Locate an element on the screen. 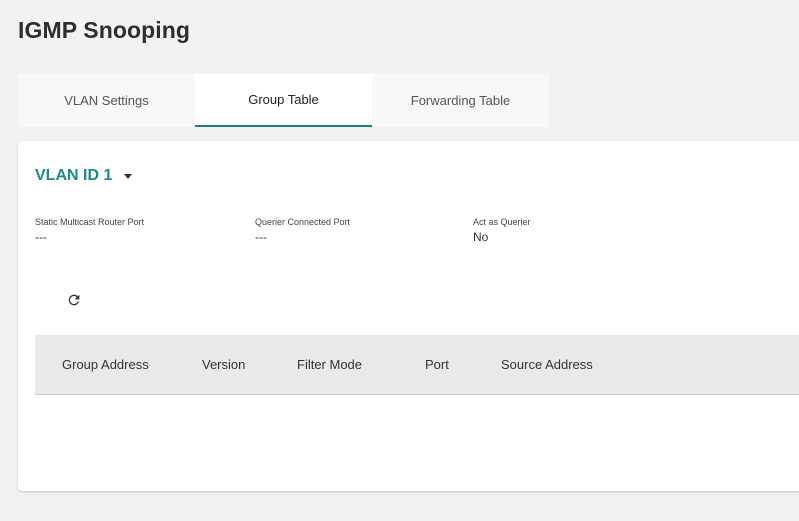 This screenshot has width=799, height=521. act-as-querier-value: No is located at coordinates (481, 237).